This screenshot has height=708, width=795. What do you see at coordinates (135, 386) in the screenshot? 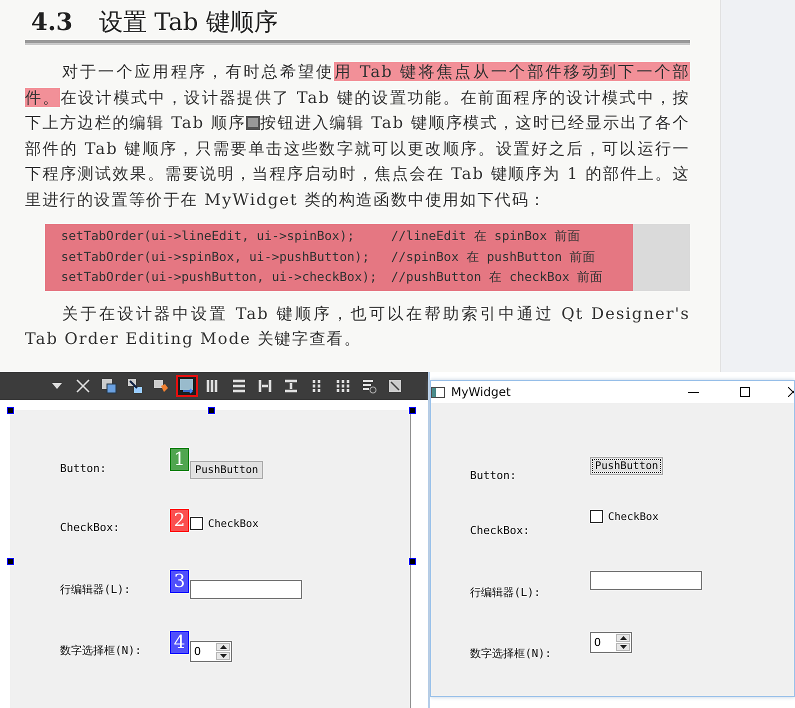
I see `signal-edit-icon` at bounding box center [135, 386].